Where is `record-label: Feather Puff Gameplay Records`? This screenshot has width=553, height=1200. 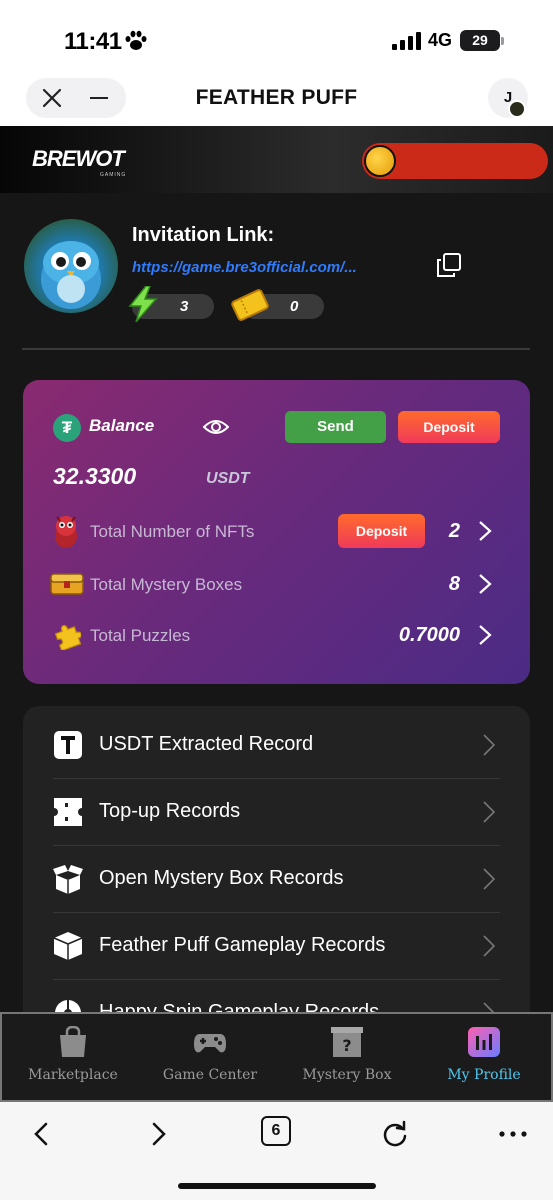
record-label: Feather Puff Gameplay Records is located at coordinates (242, 945).